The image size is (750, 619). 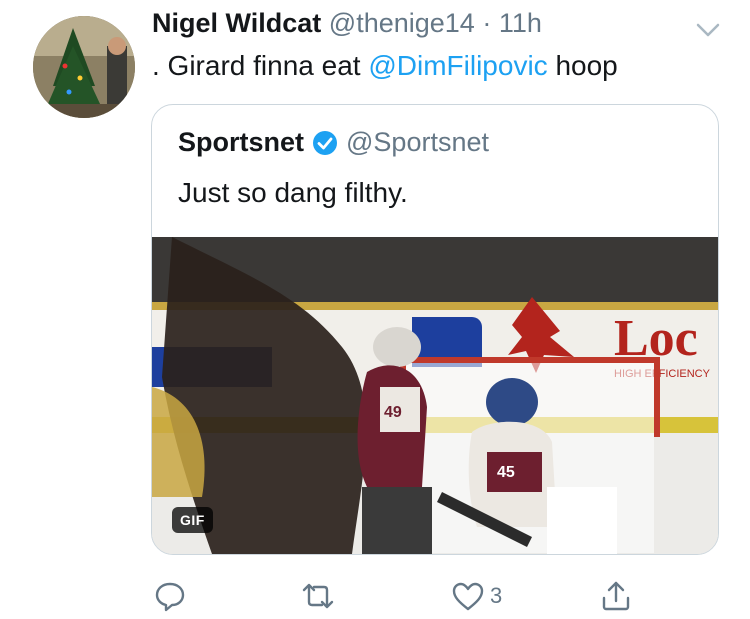 I want to click on heart-icon, so click(x=468, y=596).